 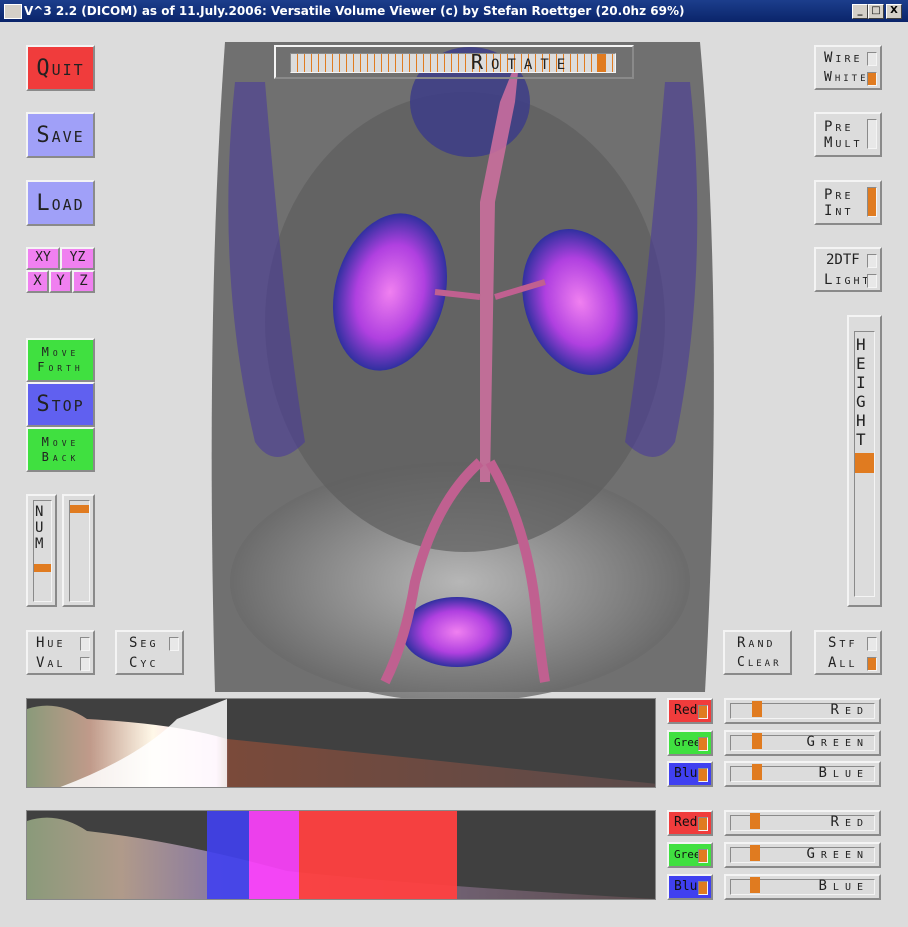 What do you see at coordinates (876, 11) in the screenshot?
I see `maximize-button: □` at bounding box center [876, 11].